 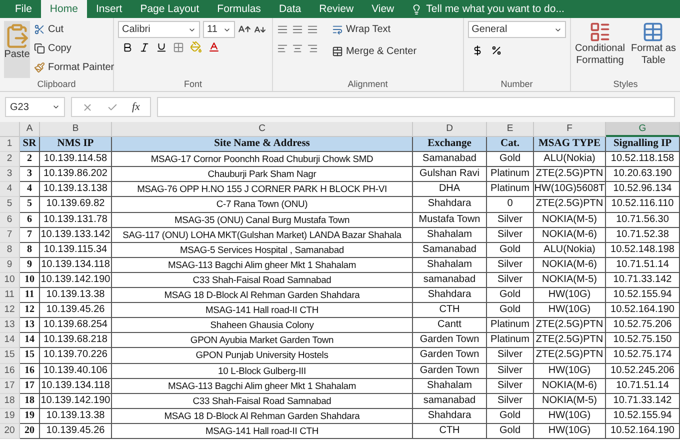 What do you see at coordinates (336, 9) in the screenshot?
I see `ribbon-tab: Review` at bounding box center [336, 9].